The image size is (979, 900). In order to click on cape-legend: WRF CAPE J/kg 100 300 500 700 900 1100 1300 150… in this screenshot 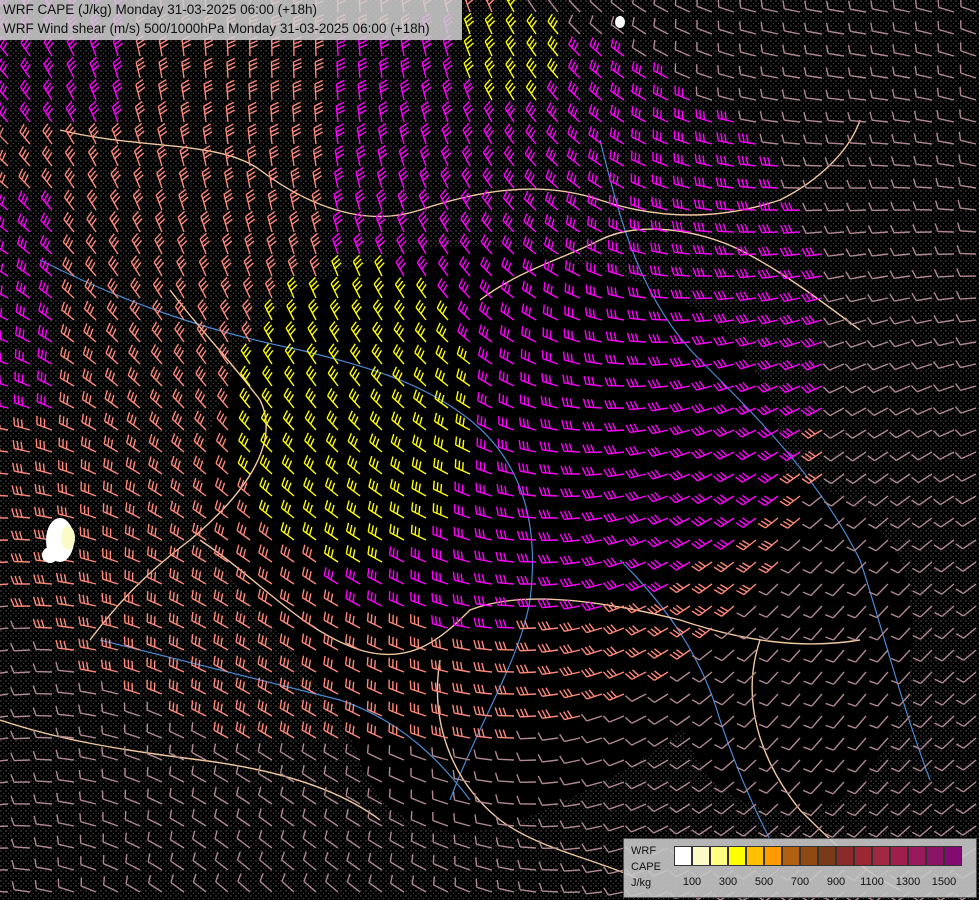, I will do `click(800, 868)`.